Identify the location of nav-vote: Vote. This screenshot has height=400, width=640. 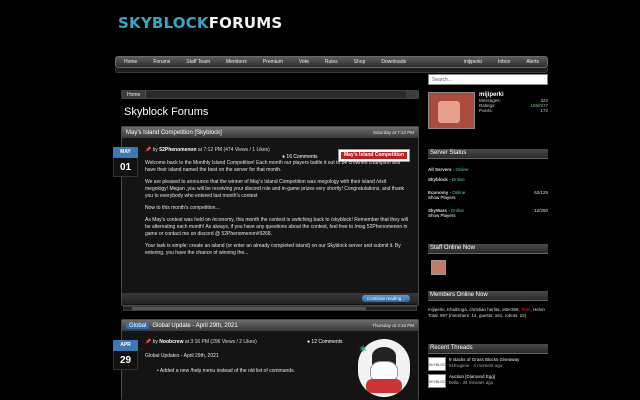
(304, 62).